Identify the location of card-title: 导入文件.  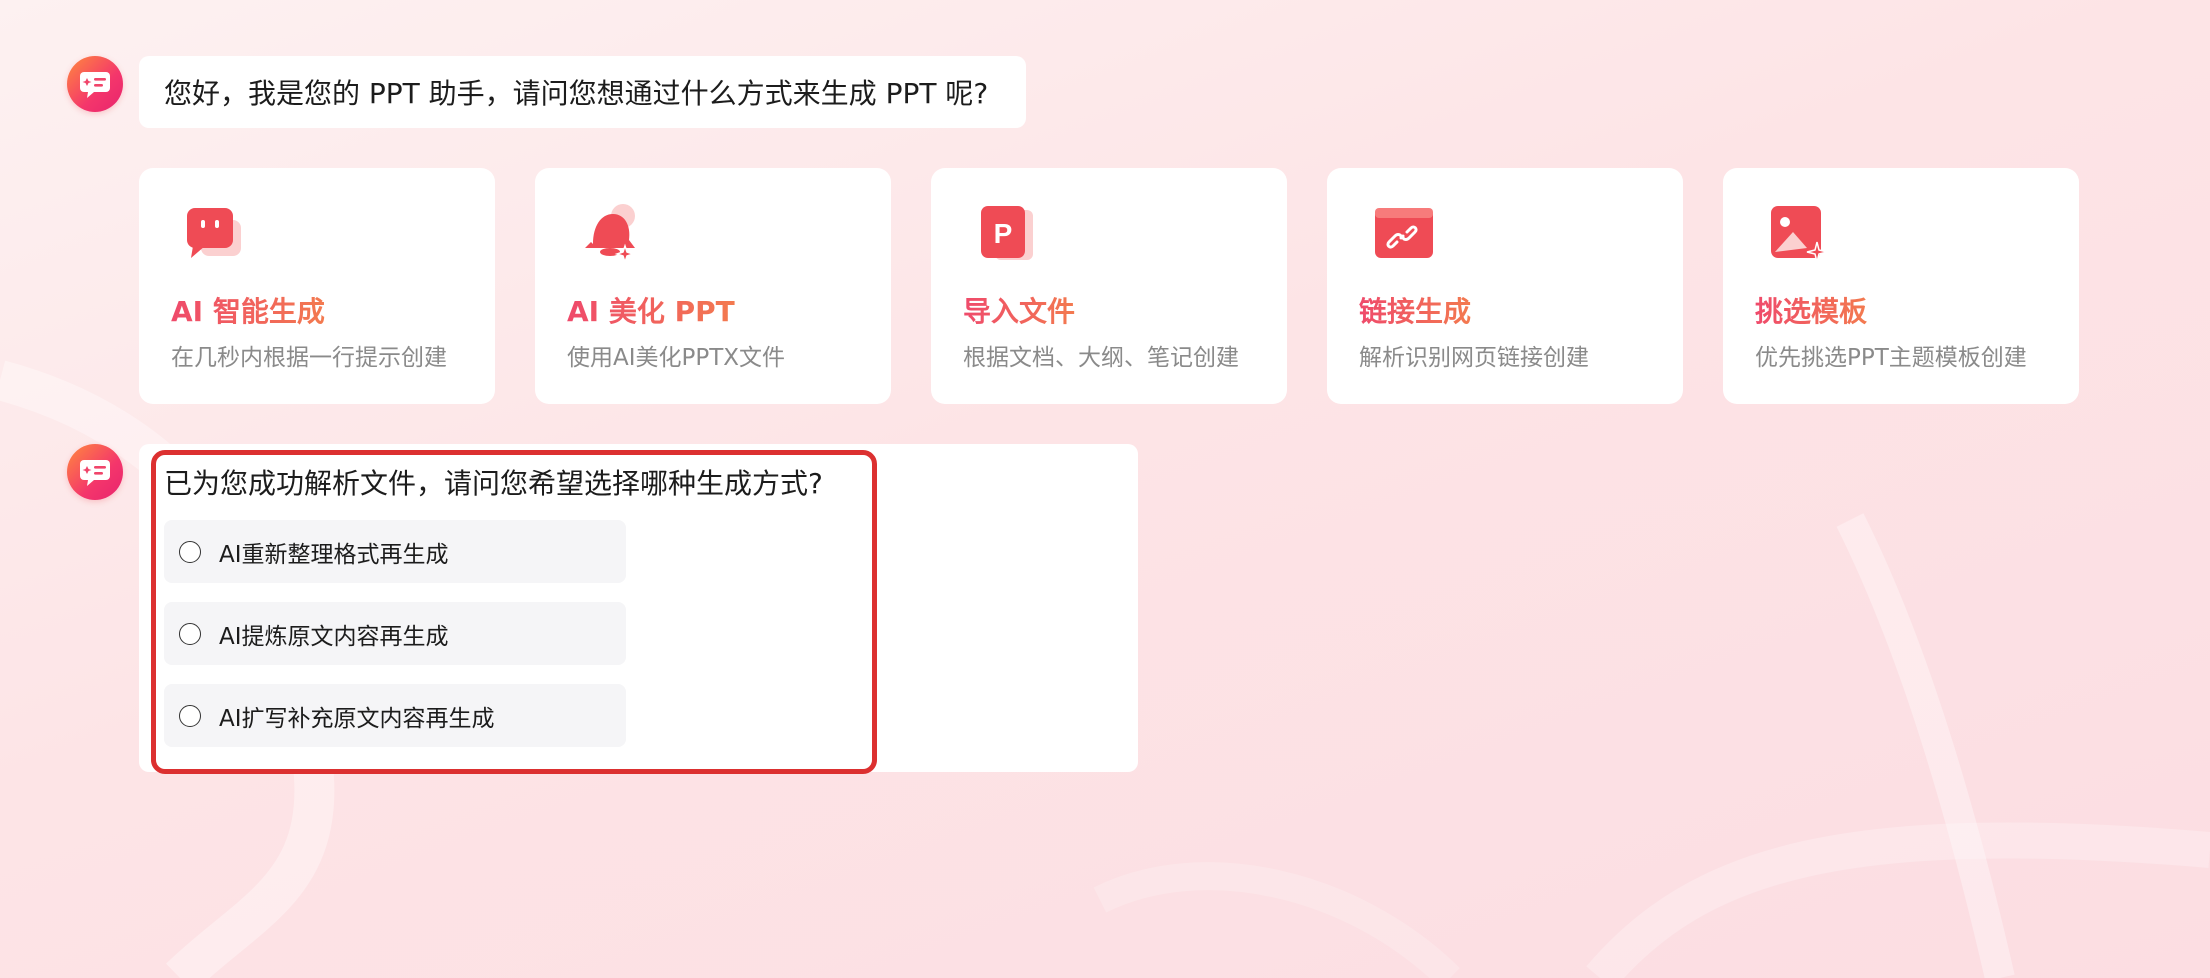
(1019, 310).